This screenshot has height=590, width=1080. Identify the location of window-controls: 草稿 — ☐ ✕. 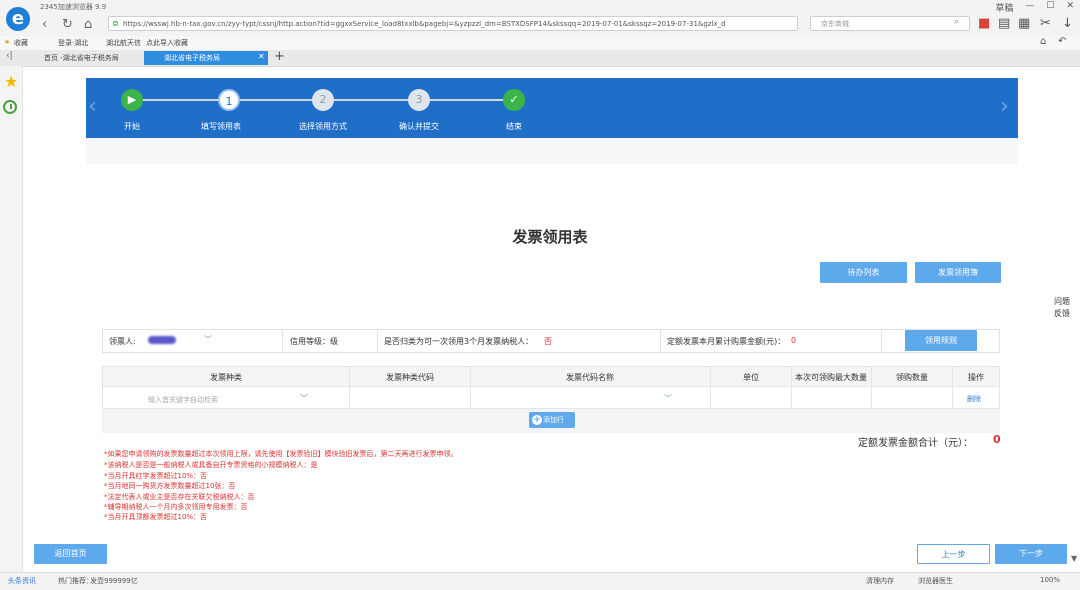
(1034, 7).